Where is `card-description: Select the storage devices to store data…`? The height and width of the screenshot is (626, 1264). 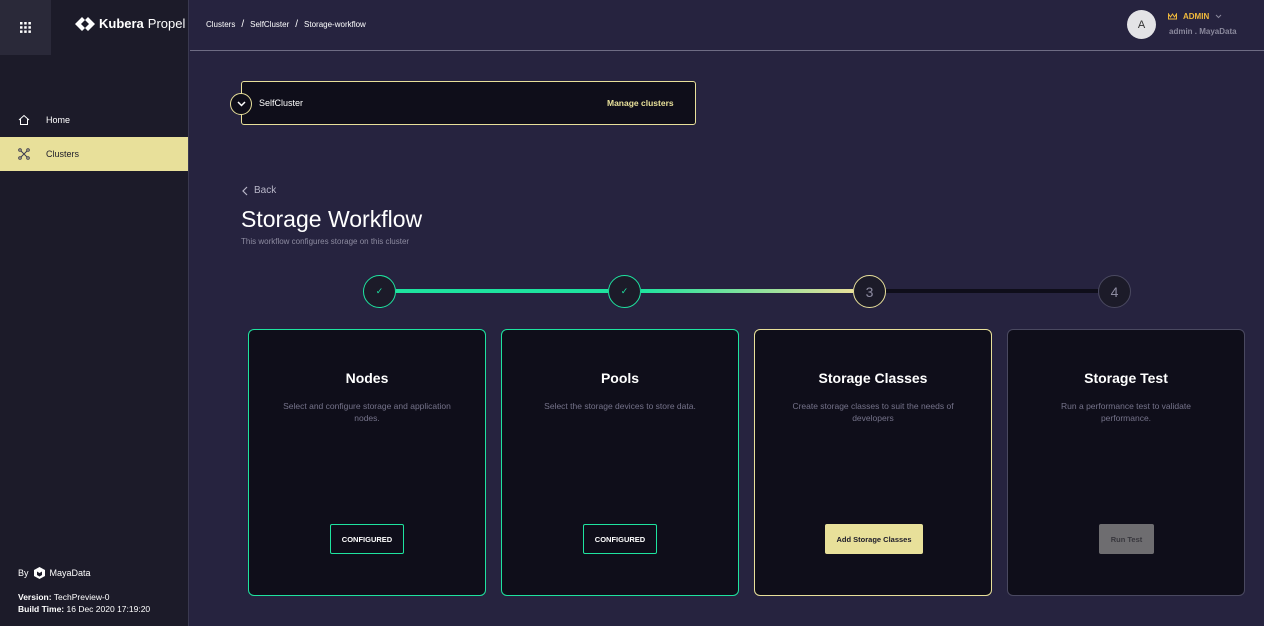
card-description: Select the storage devices to store data… is located at coordinates (620, 406).